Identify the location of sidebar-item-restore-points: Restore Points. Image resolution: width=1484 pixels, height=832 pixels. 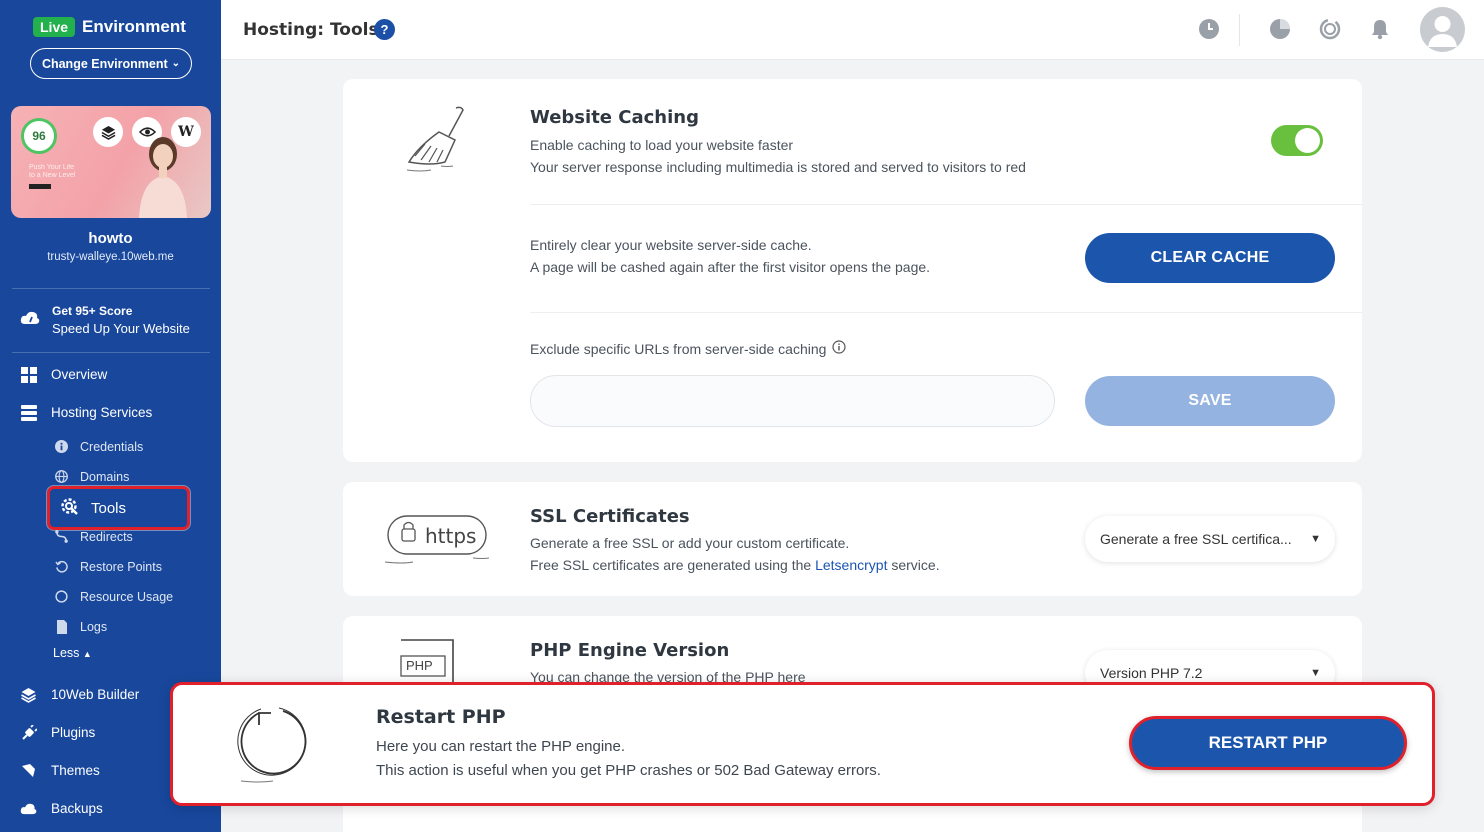
(108, 566).